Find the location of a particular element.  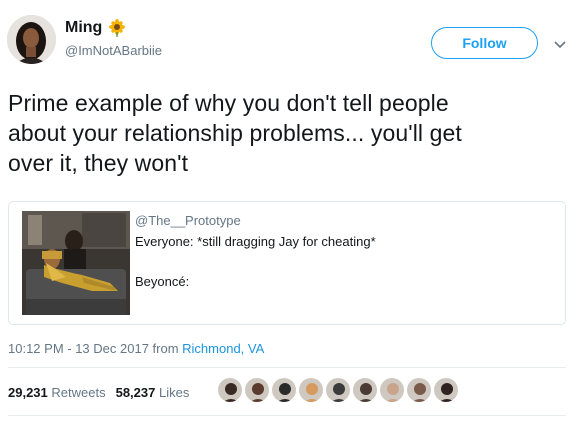

likes-label: Likes is located at coordinates (174, 392).